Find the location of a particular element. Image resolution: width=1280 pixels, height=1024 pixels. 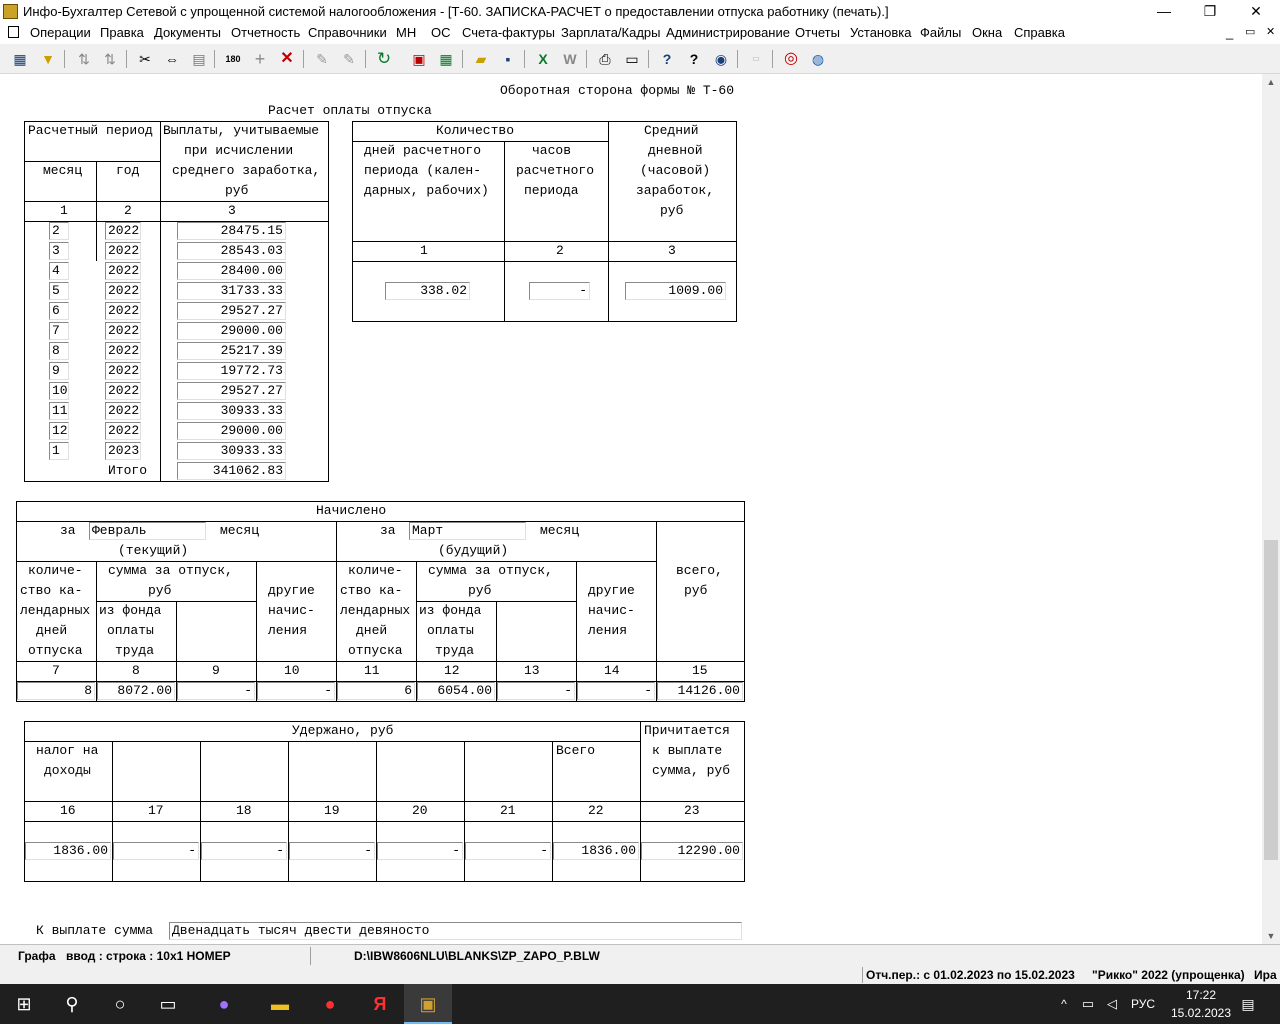

paste-icon: ▤ is located at coordinates (199, 59).